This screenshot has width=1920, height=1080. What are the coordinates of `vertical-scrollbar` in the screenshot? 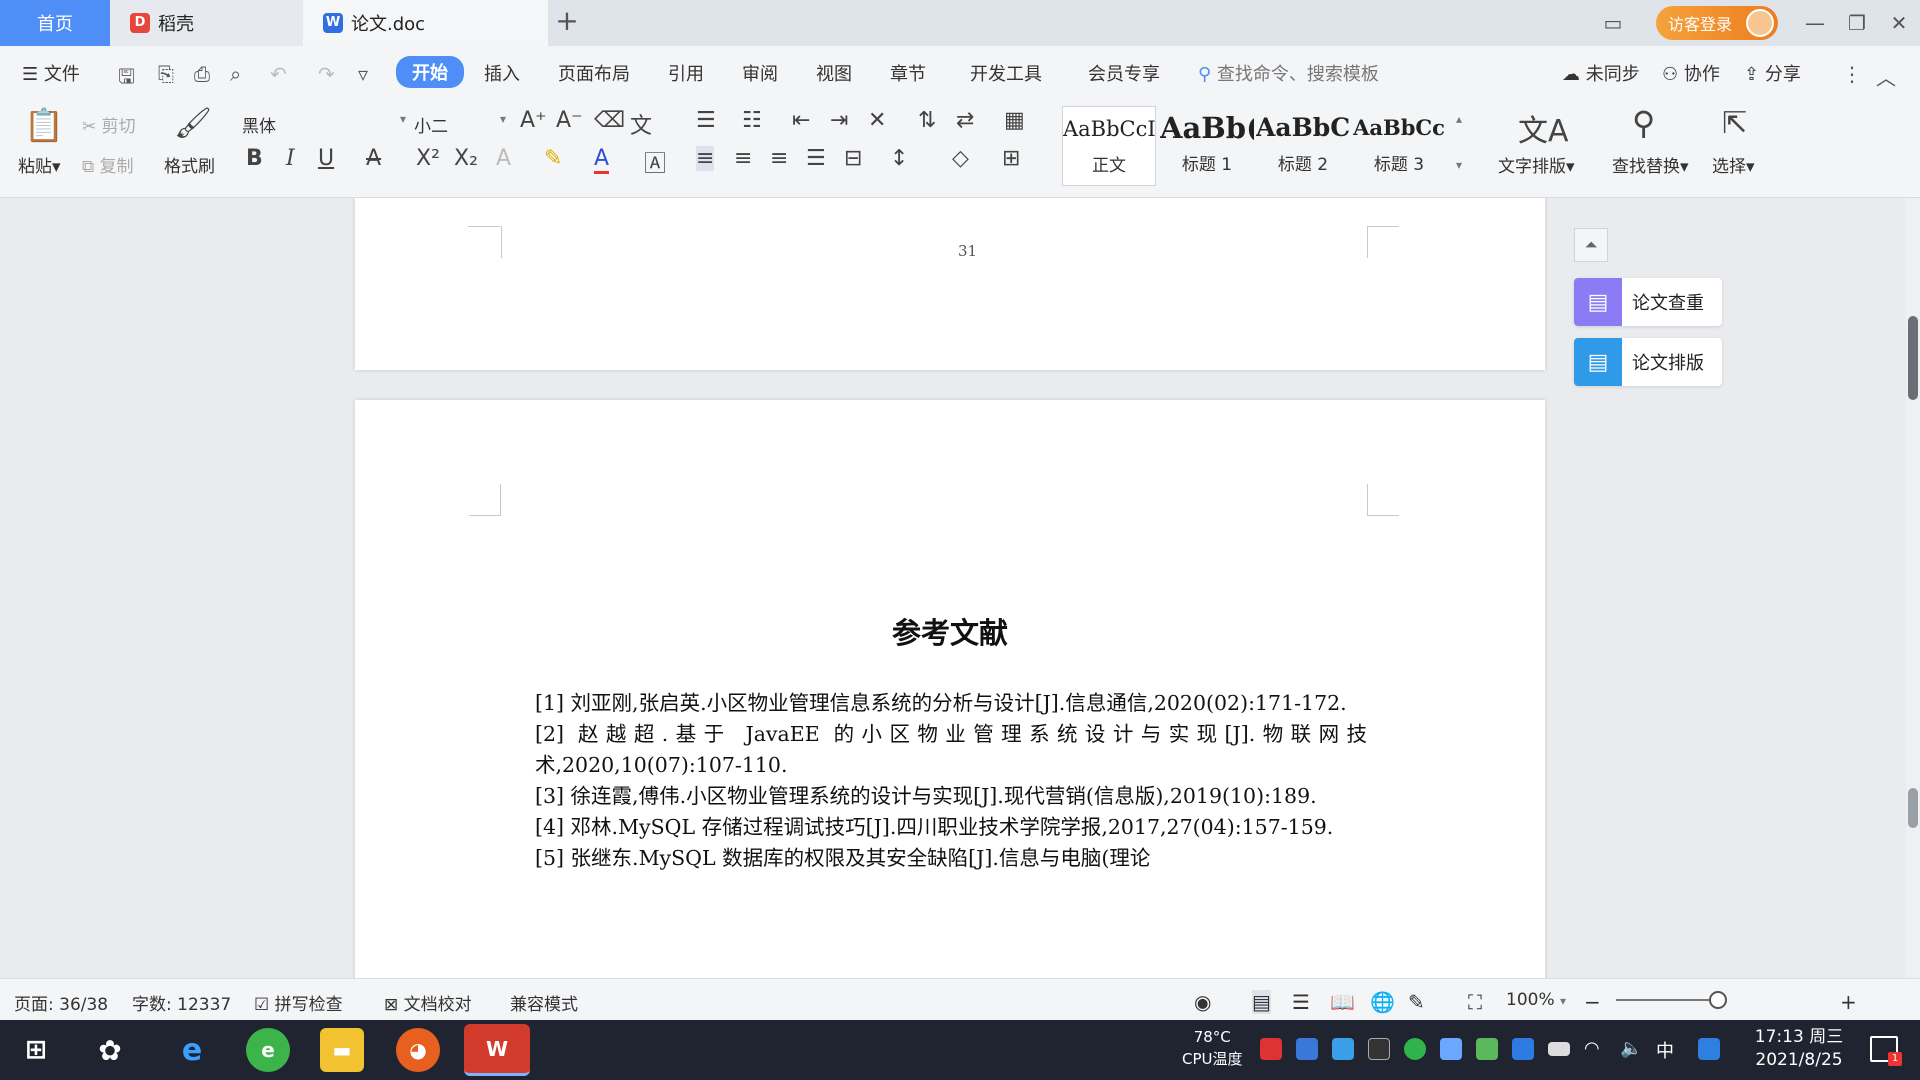 It's located at (1913, 588).